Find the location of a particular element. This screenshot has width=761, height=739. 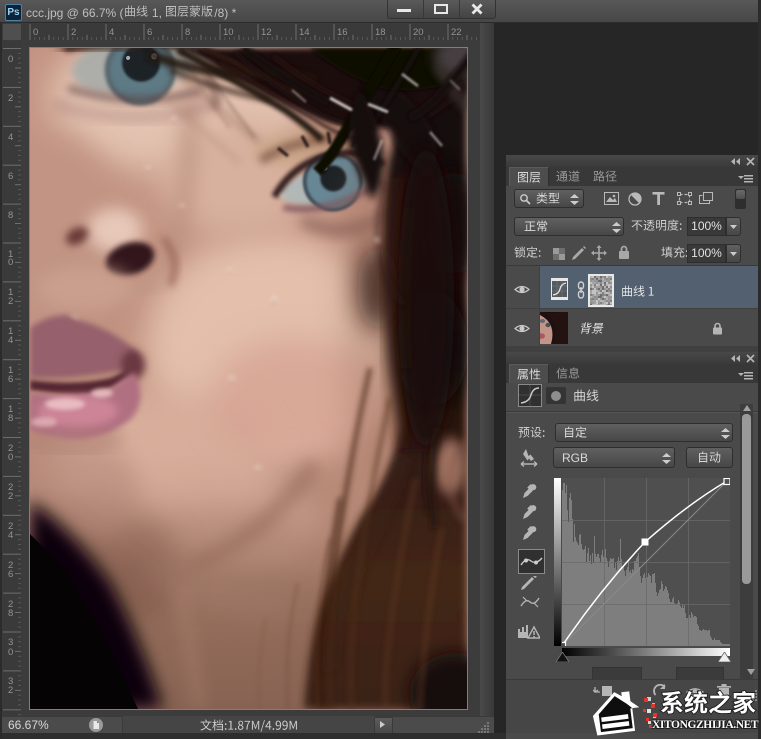

svg-text: 10 is located at coordinates (228, 32).